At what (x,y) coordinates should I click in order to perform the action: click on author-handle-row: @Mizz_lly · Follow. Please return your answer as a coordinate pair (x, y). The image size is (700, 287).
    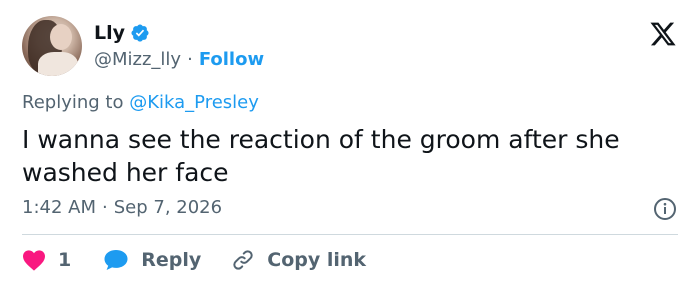
    Looking at the image, I should click on (179, 59).